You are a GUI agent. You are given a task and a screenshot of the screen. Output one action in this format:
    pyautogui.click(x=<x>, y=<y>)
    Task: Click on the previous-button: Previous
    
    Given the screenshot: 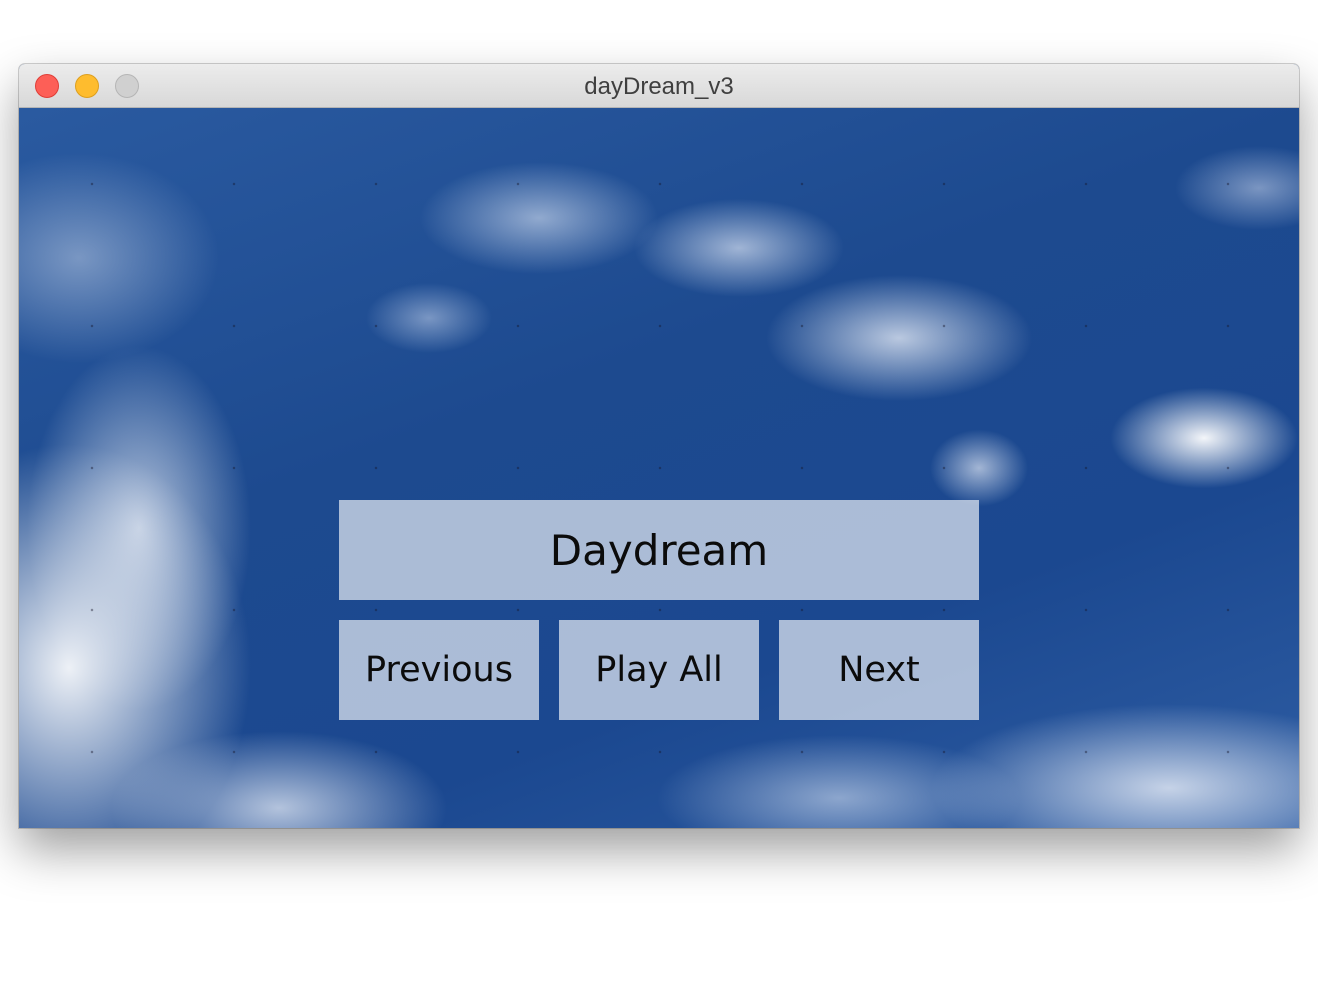 What is the action you would take?
    pyautogui.click(x=439, y=670)
    